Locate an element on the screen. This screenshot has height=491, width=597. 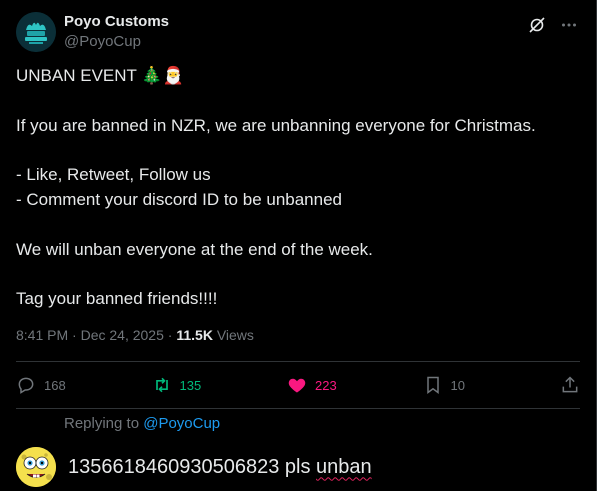
replying-to-label: Replying to is located at coordinates (104, 423).